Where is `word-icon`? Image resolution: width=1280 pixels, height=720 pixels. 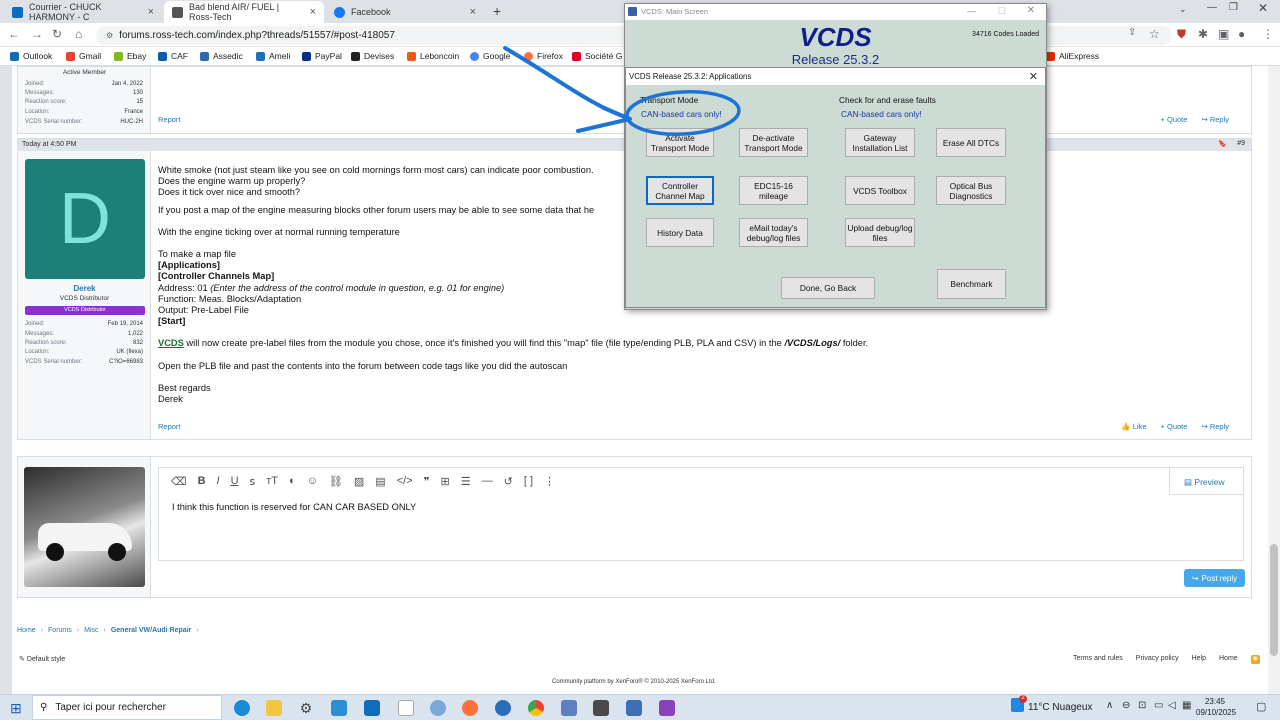
word-icon is located at coordinates (569, 708).